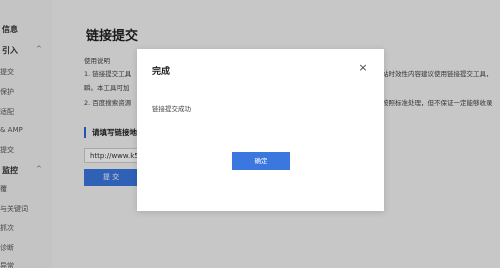 This screenshot has height=268, width=500. Describe the element at coordinates (171, 109) in the screenshot. I see `dialog-message: 链接提交成功` at that location.